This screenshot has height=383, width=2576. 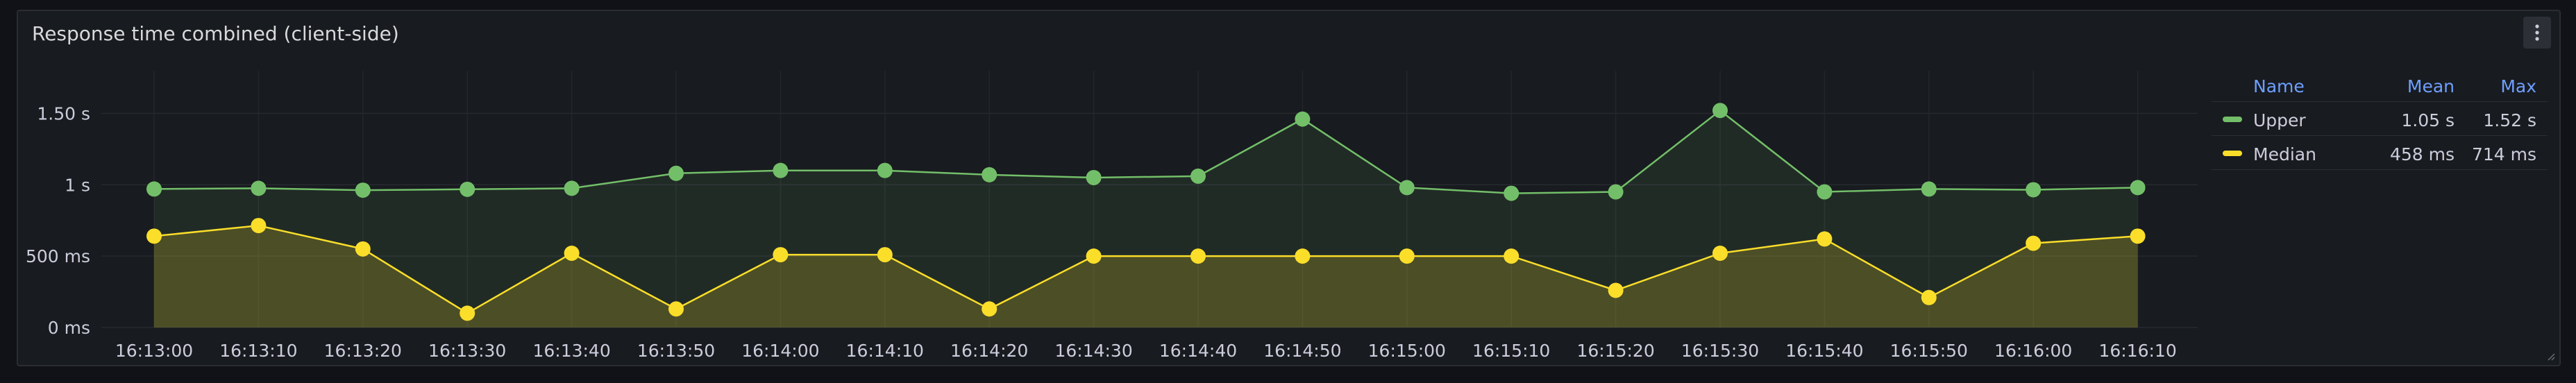 I want to click on x-tick-label: 16:15:40, so click(x=1824, y=351).